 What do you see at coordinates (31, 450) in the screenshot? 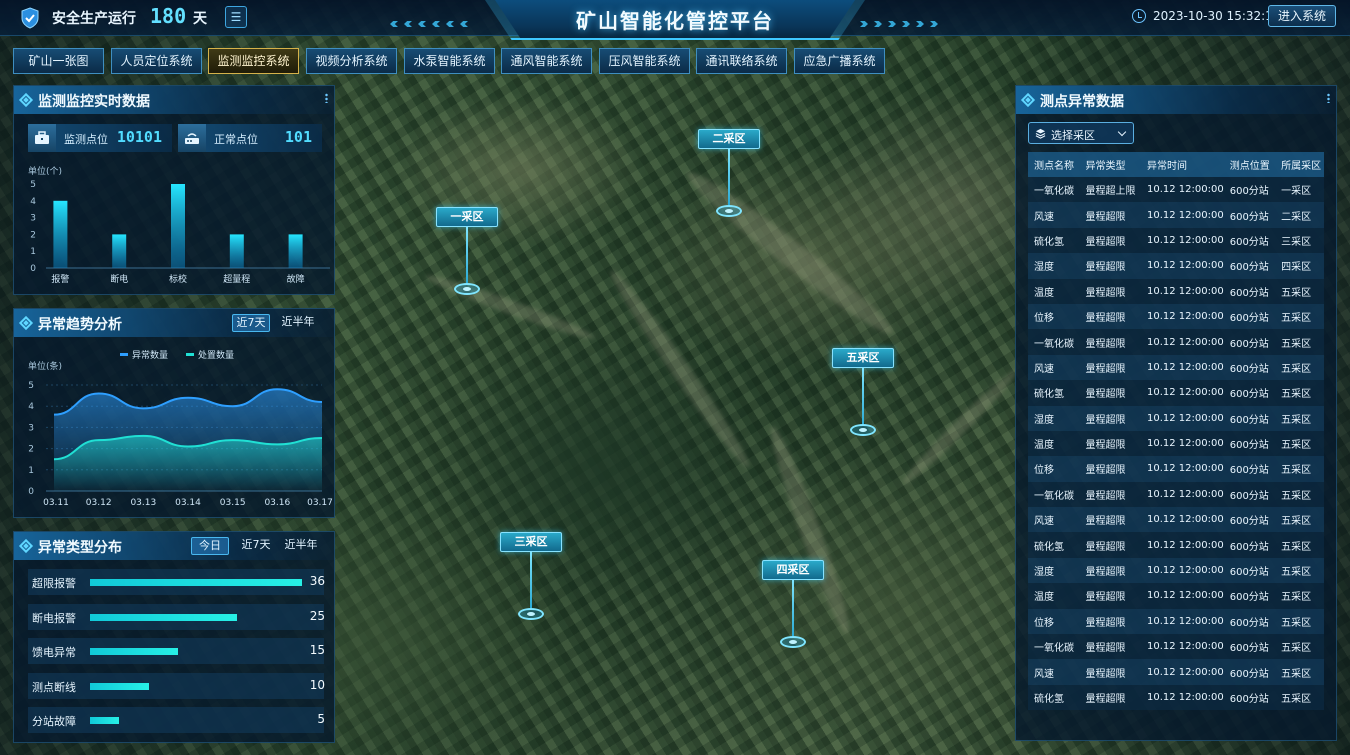
I see `y-tick-label: 2` at bounding box center [31, 450].